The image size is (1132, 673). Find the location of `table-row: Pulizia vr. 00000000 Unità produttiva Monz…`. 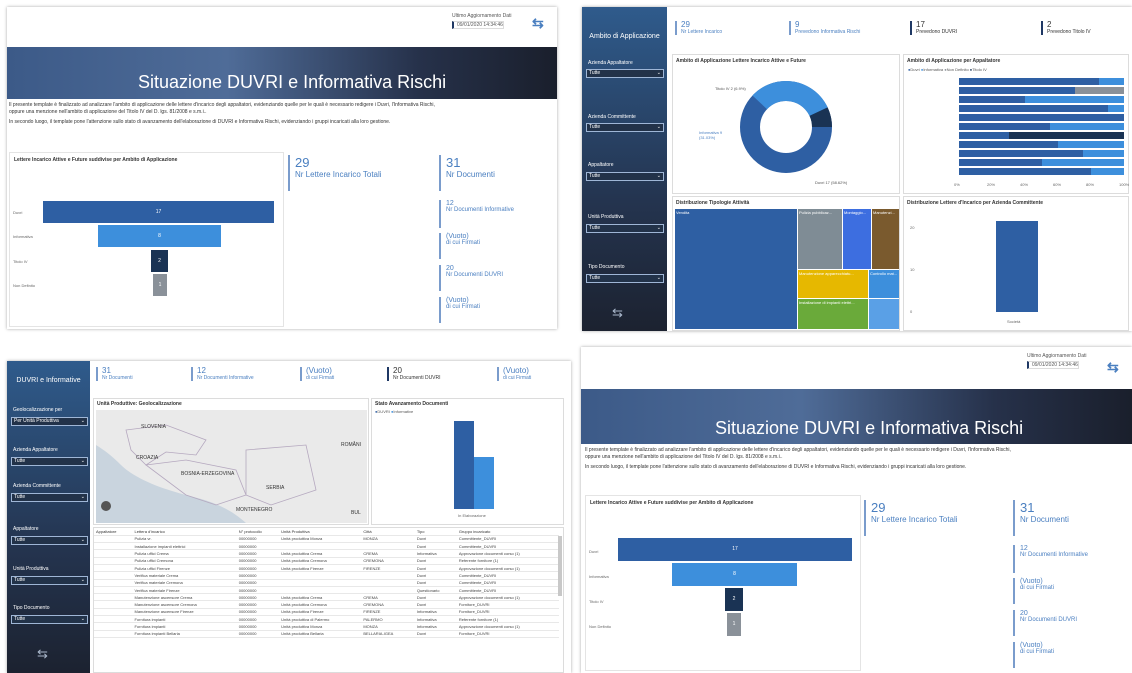

table-row: Pulizia vr. 00000000 Unità produttiva Monz… is located at coordinates (326, 539).